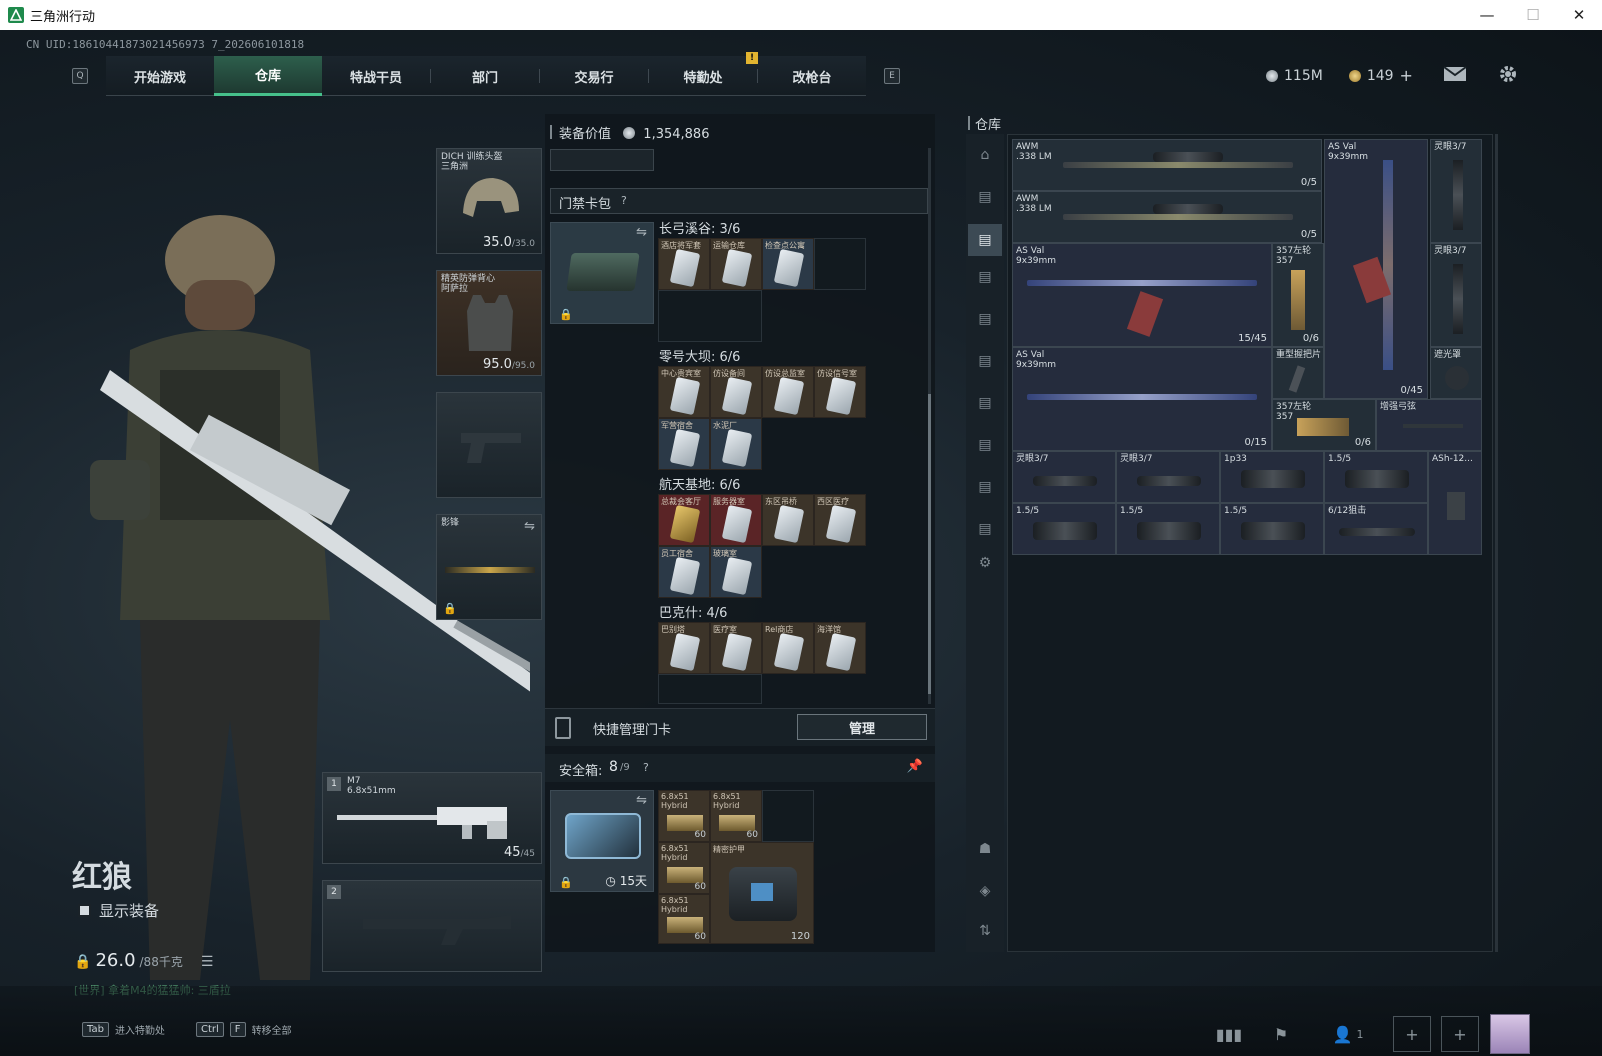  Describe the element at coordinates (489, 323) in the screenshot. I see `armor-slot: 精英防弹背心 阿萨拉 95.0/95.0` at that location.